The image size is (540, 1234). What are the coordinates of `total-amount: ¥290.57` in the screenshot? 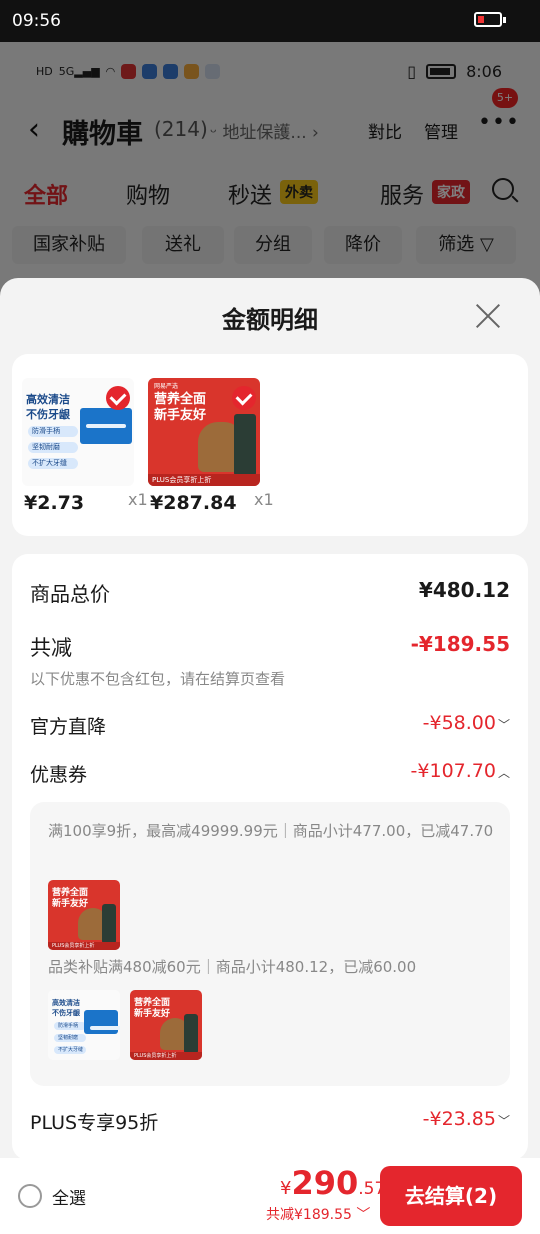 It's located at (332, 1183).